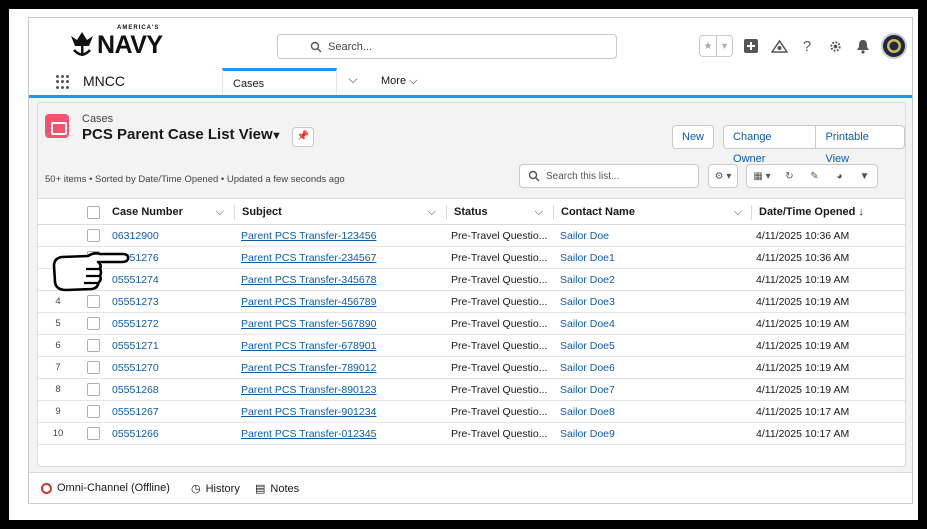 This screenshot has height=529, width=927. I want to click on edit-pencil-icon: ✎, so click(815, 176).